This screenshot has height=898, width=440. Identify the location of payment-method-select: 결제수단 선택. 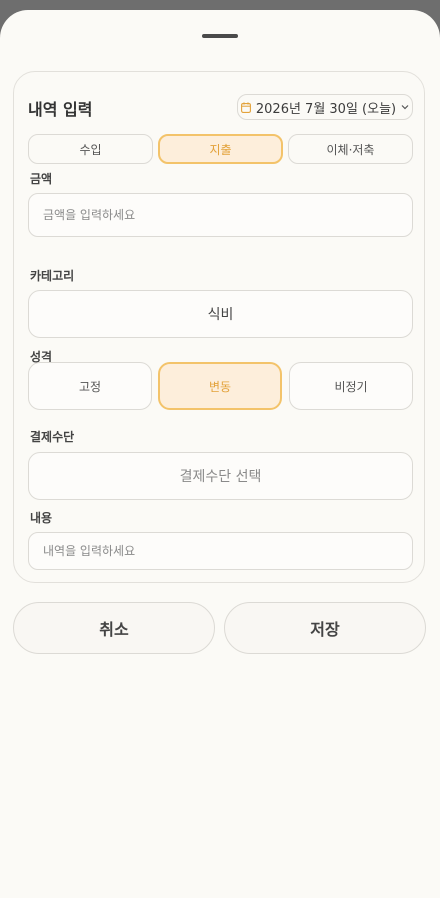
(220, 476).